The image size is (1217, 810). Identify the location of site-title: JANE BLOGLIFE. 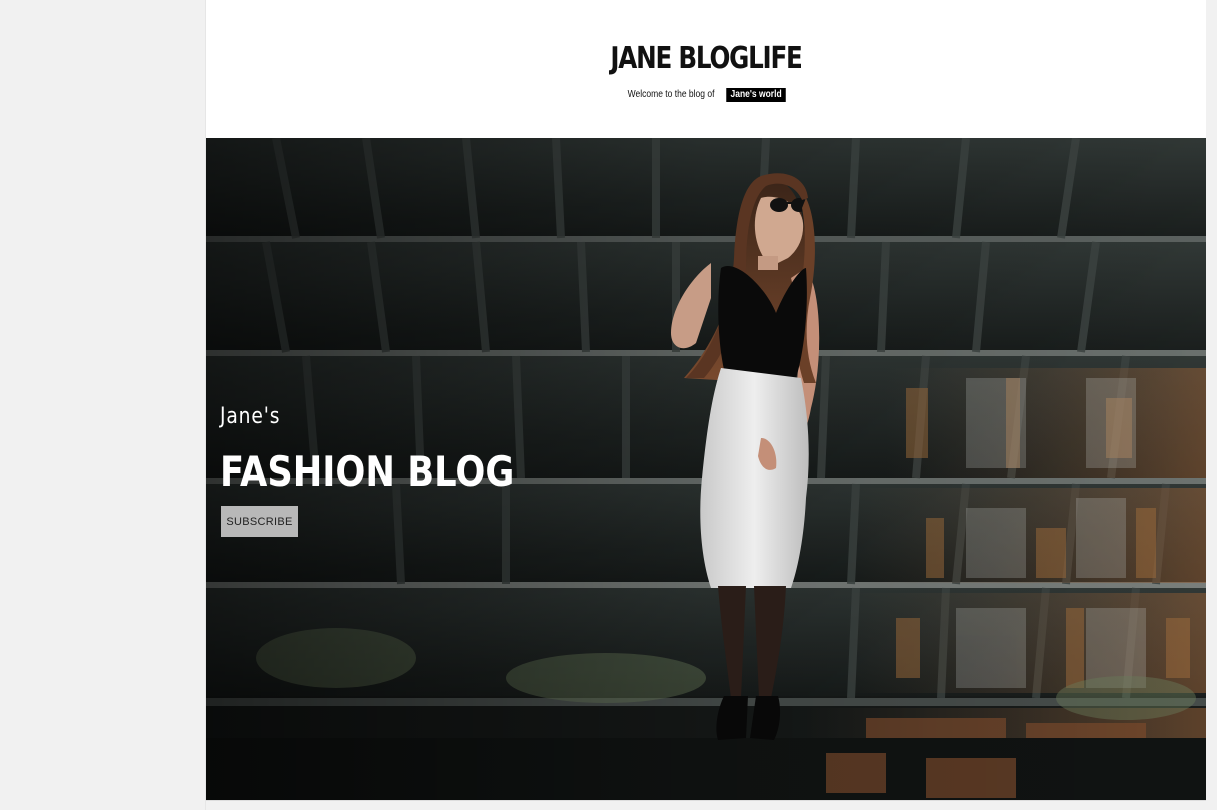
(706, 59).